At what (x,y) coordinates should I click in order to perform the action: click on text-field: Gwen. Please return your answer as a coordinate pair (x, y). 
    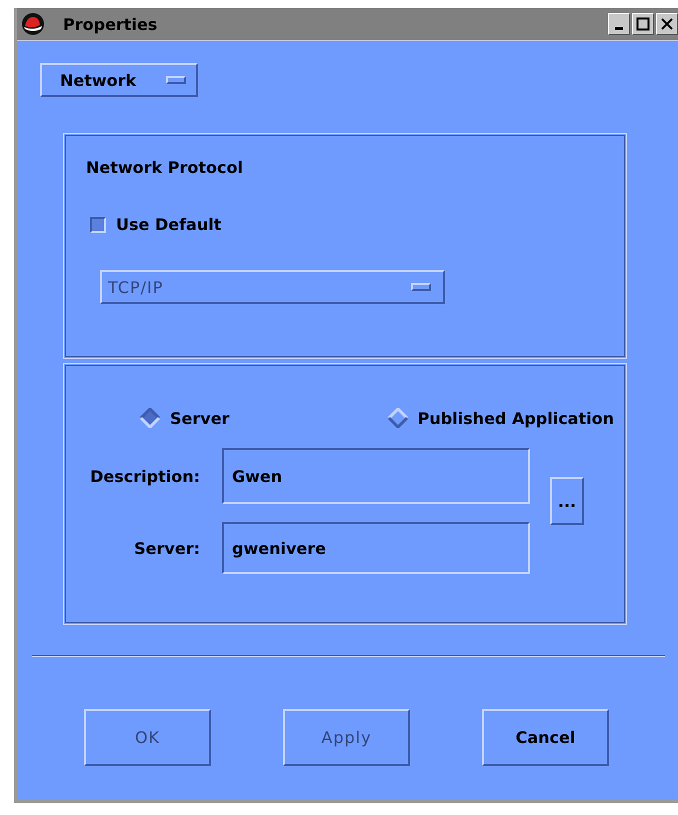
    Looking at the image, I should click on (376, 476).